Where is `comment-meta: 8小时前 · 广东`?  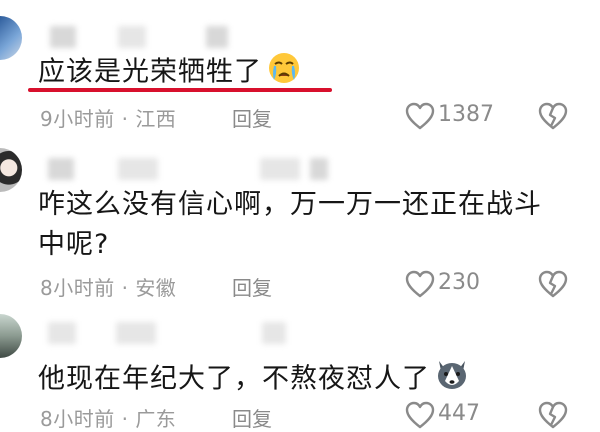
comment-meta: 8小时前 · 广东 is located at coordinates (108, 417).